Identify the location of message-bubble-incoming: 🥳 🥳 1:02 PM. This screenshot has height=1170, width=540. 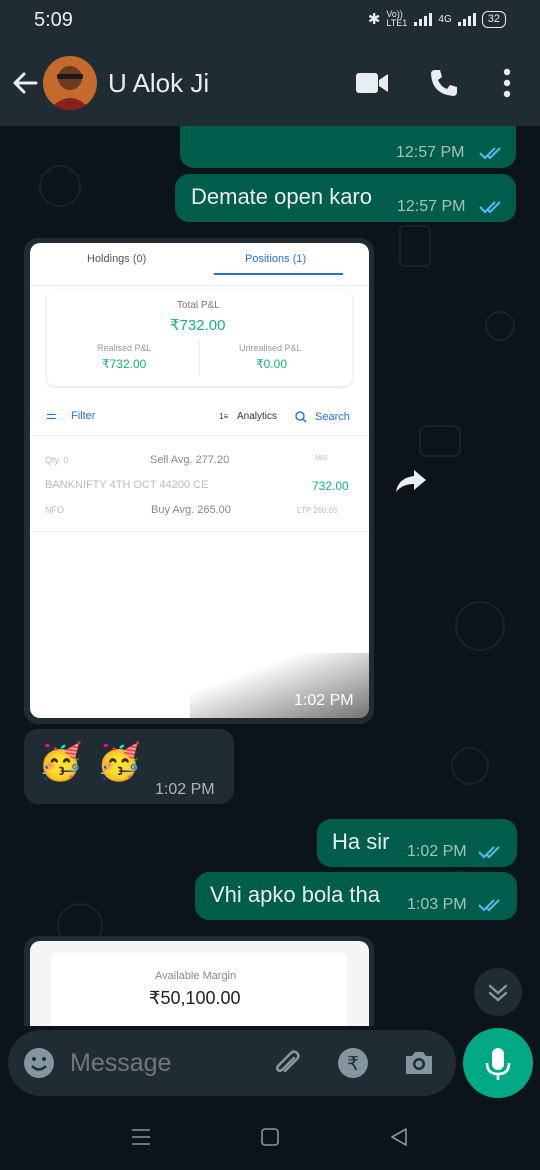
(129, 766).